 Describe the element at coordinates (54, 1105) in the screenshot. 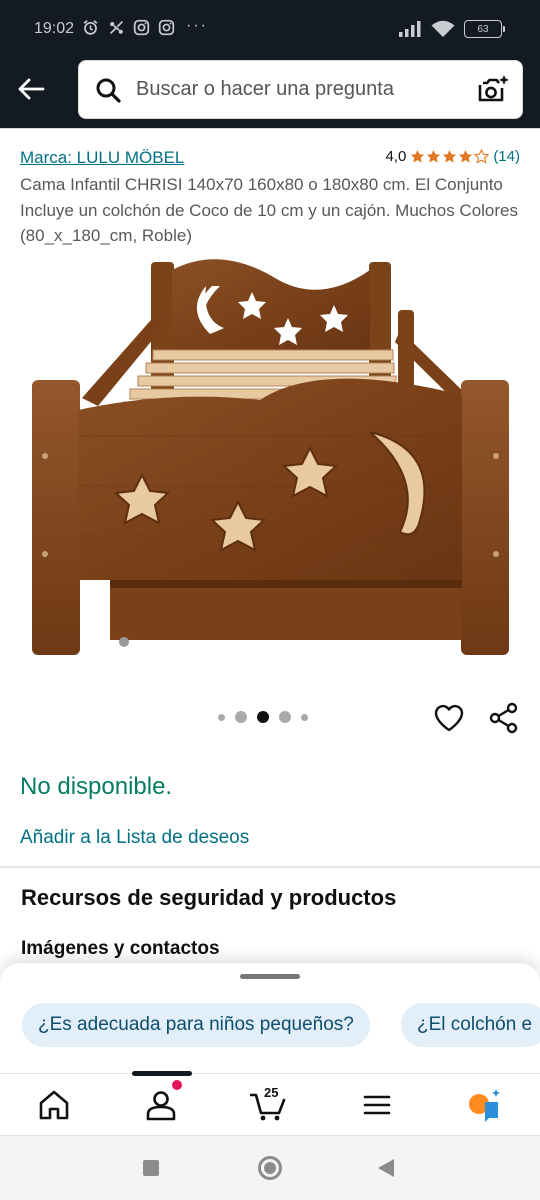

I see `home-icon` at that location.